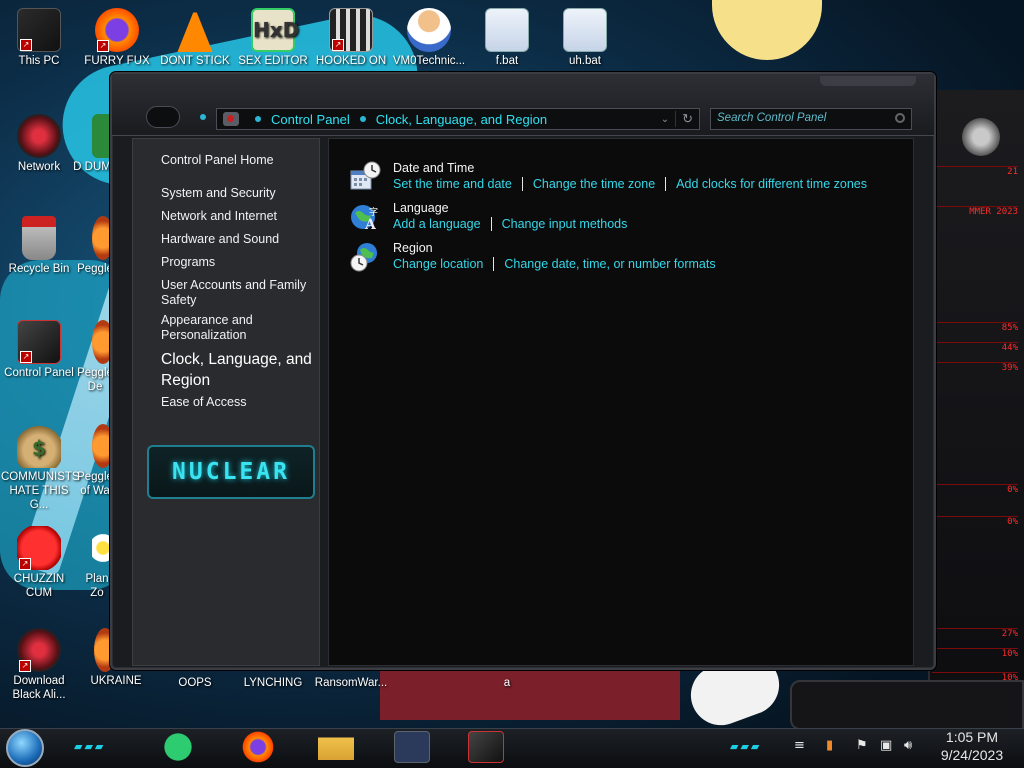 The width and height of the screenshot is (1024, 768). I want to click on search-placeholder: Search Control Panel, so click(772, 118).